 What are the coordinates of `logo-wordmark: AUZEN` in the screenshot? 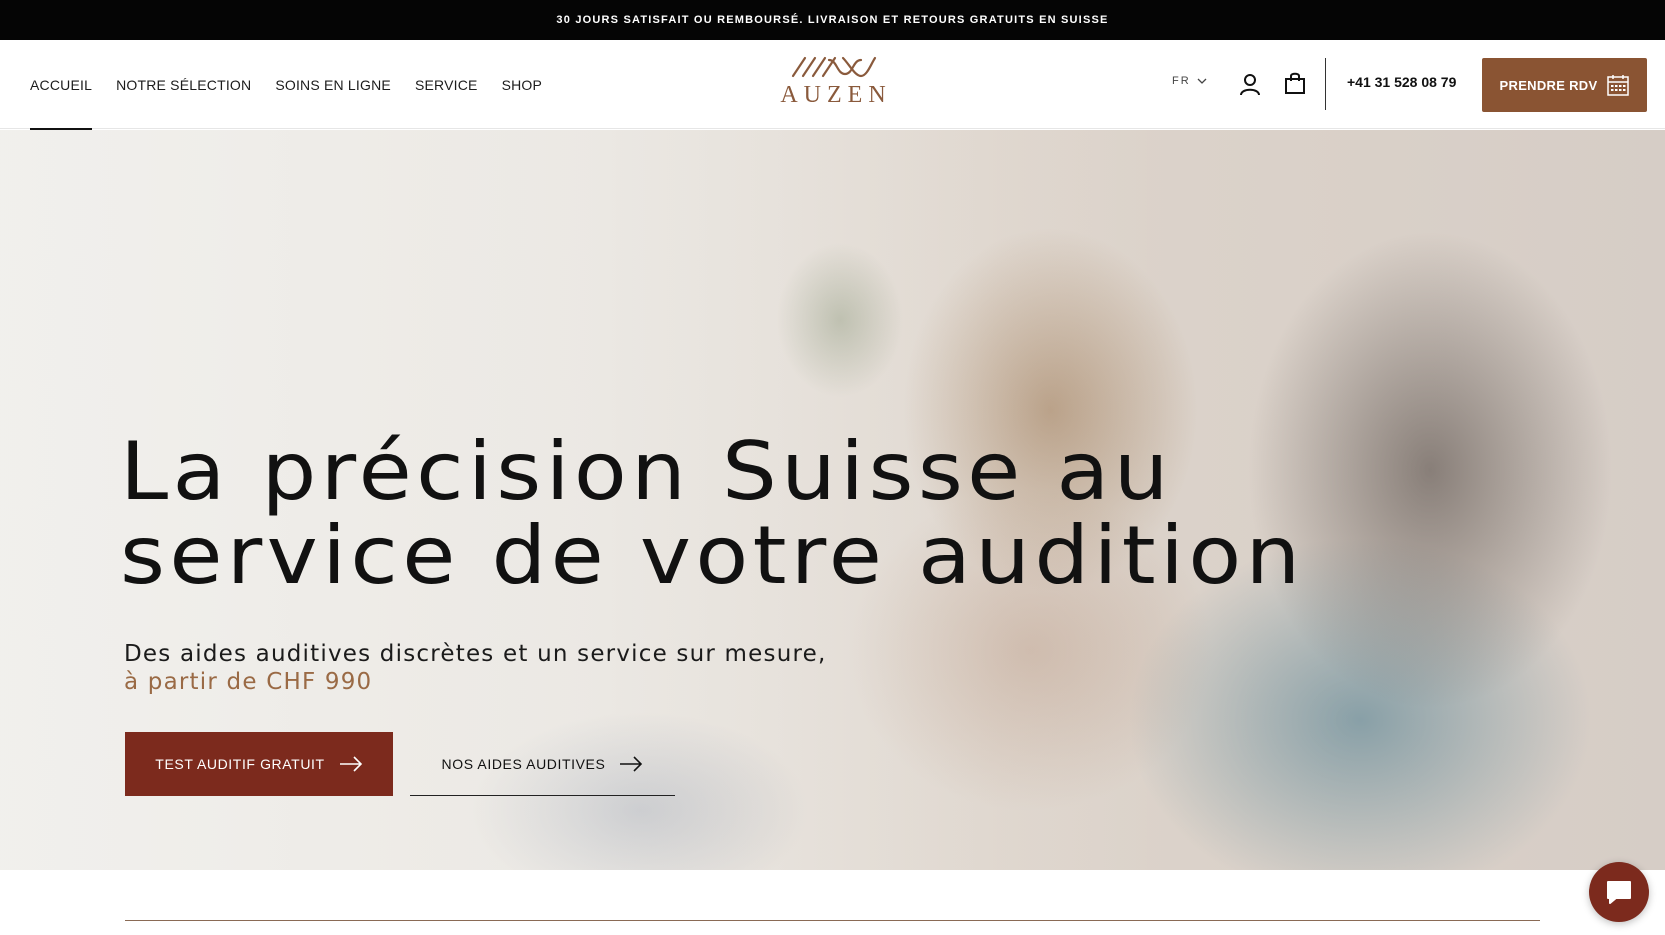 It's located at (836, 95).